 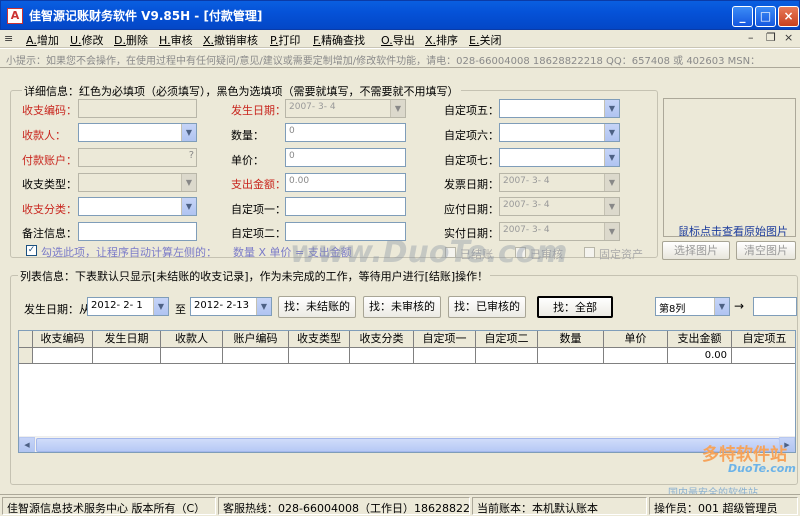 What do you see at coordinates (9, 38) in the screenshot?
I see `document-icon: ≡` at bounding box center [9, 38].